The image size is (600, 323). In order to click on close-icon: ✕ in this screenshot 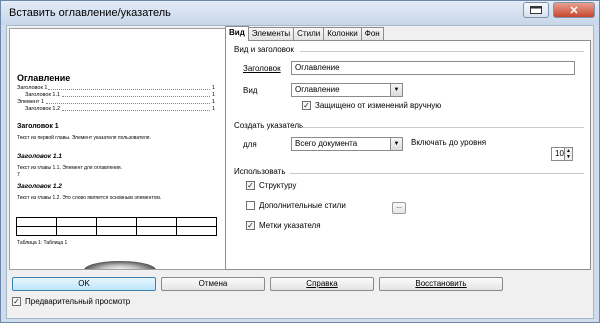, I will do `click(574, 10)`.